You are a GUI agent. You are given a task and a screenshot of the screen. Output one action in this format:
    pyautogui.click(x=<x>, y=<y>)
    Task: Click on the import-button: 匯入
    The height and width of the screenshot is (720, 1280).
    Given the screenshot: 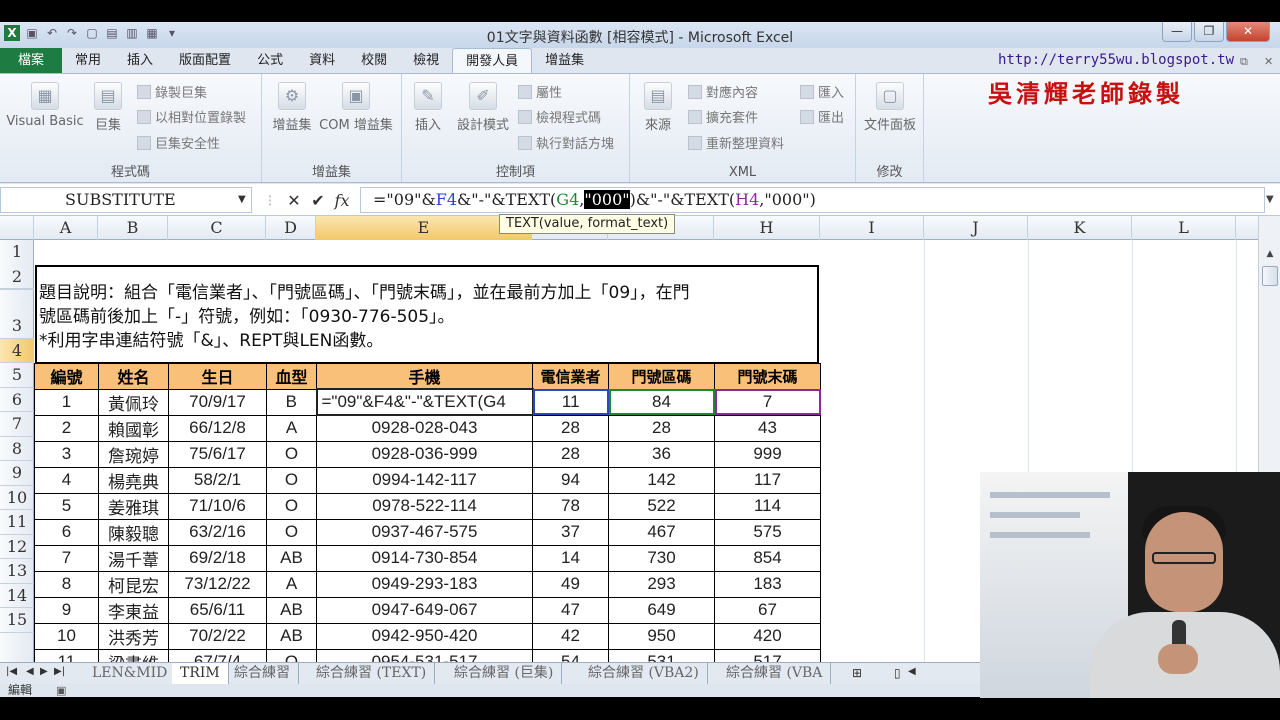 What is the action you would take?
    pyautogui.click(x=822, y=91)
    